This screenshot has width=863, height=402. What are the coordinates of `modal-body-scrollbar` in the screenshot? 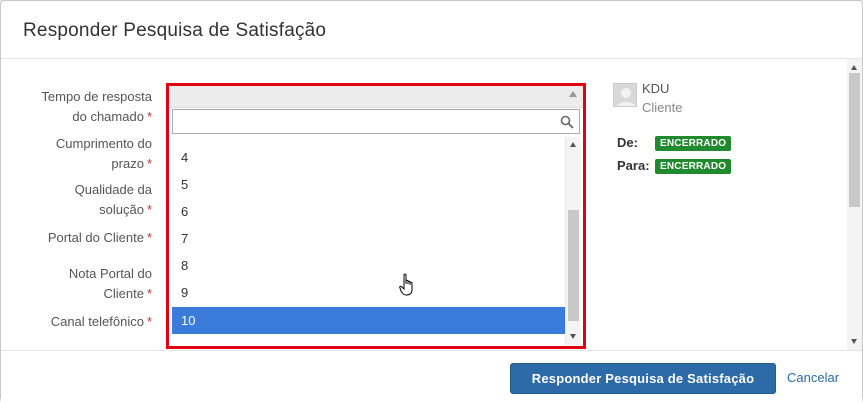 It's located at (854, 204).